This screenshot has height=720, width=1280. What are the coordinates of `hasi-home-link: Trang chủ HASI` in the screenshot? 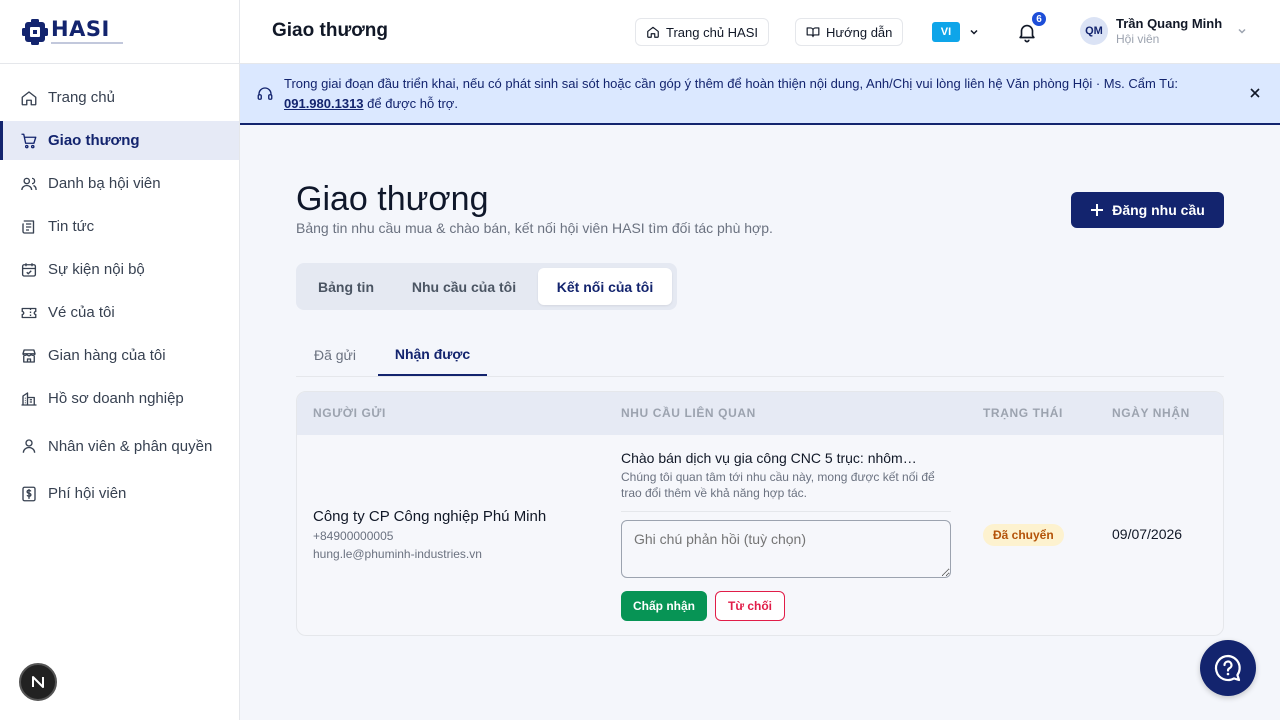 It's located at (702, 32).